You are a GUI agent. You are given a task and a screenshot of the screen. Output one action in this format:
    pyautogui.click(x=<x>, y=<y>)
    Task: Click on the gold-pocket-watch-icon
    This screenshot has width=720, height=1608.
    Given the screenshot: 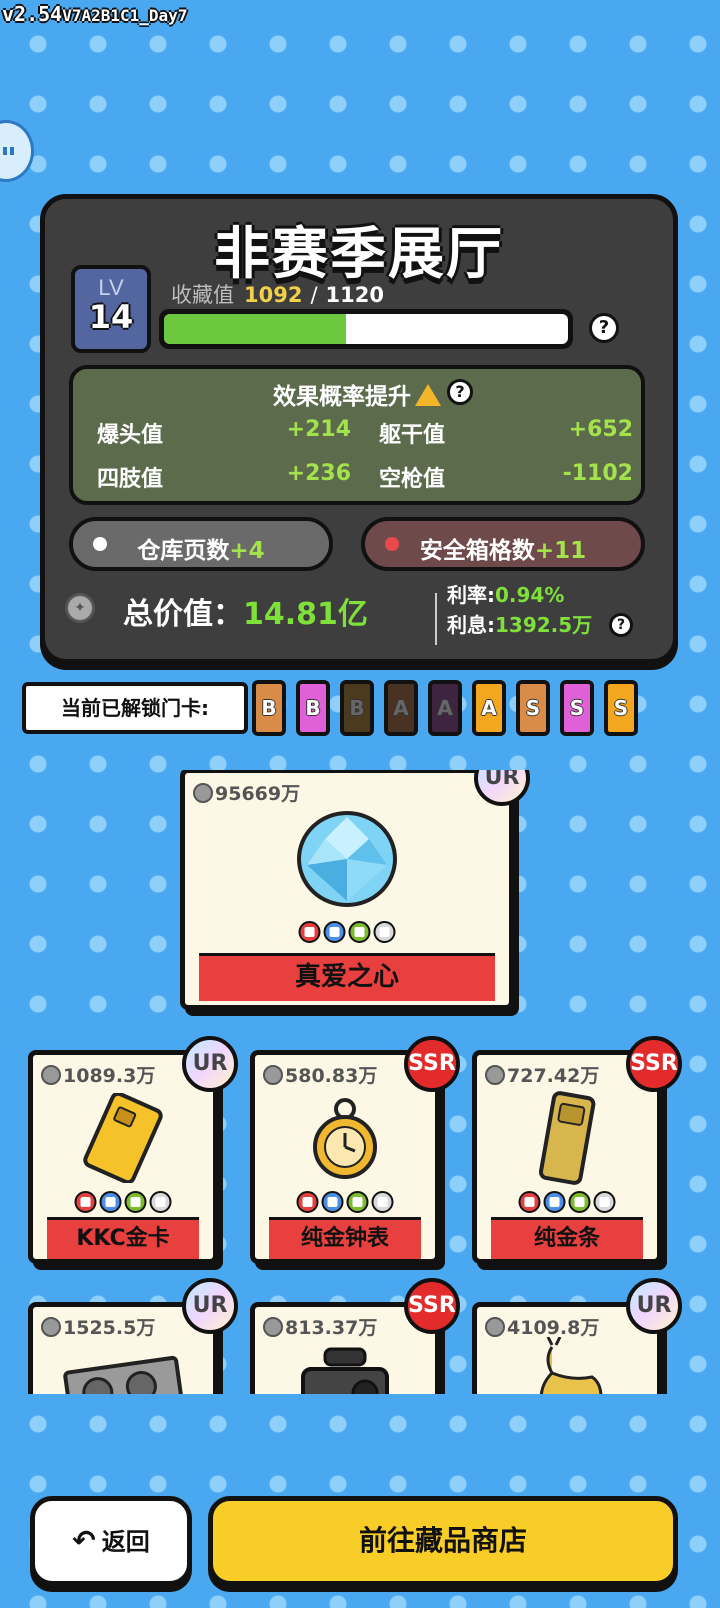 What is the action you would take?
    pyautogui.click(x=345, y=1140)
    